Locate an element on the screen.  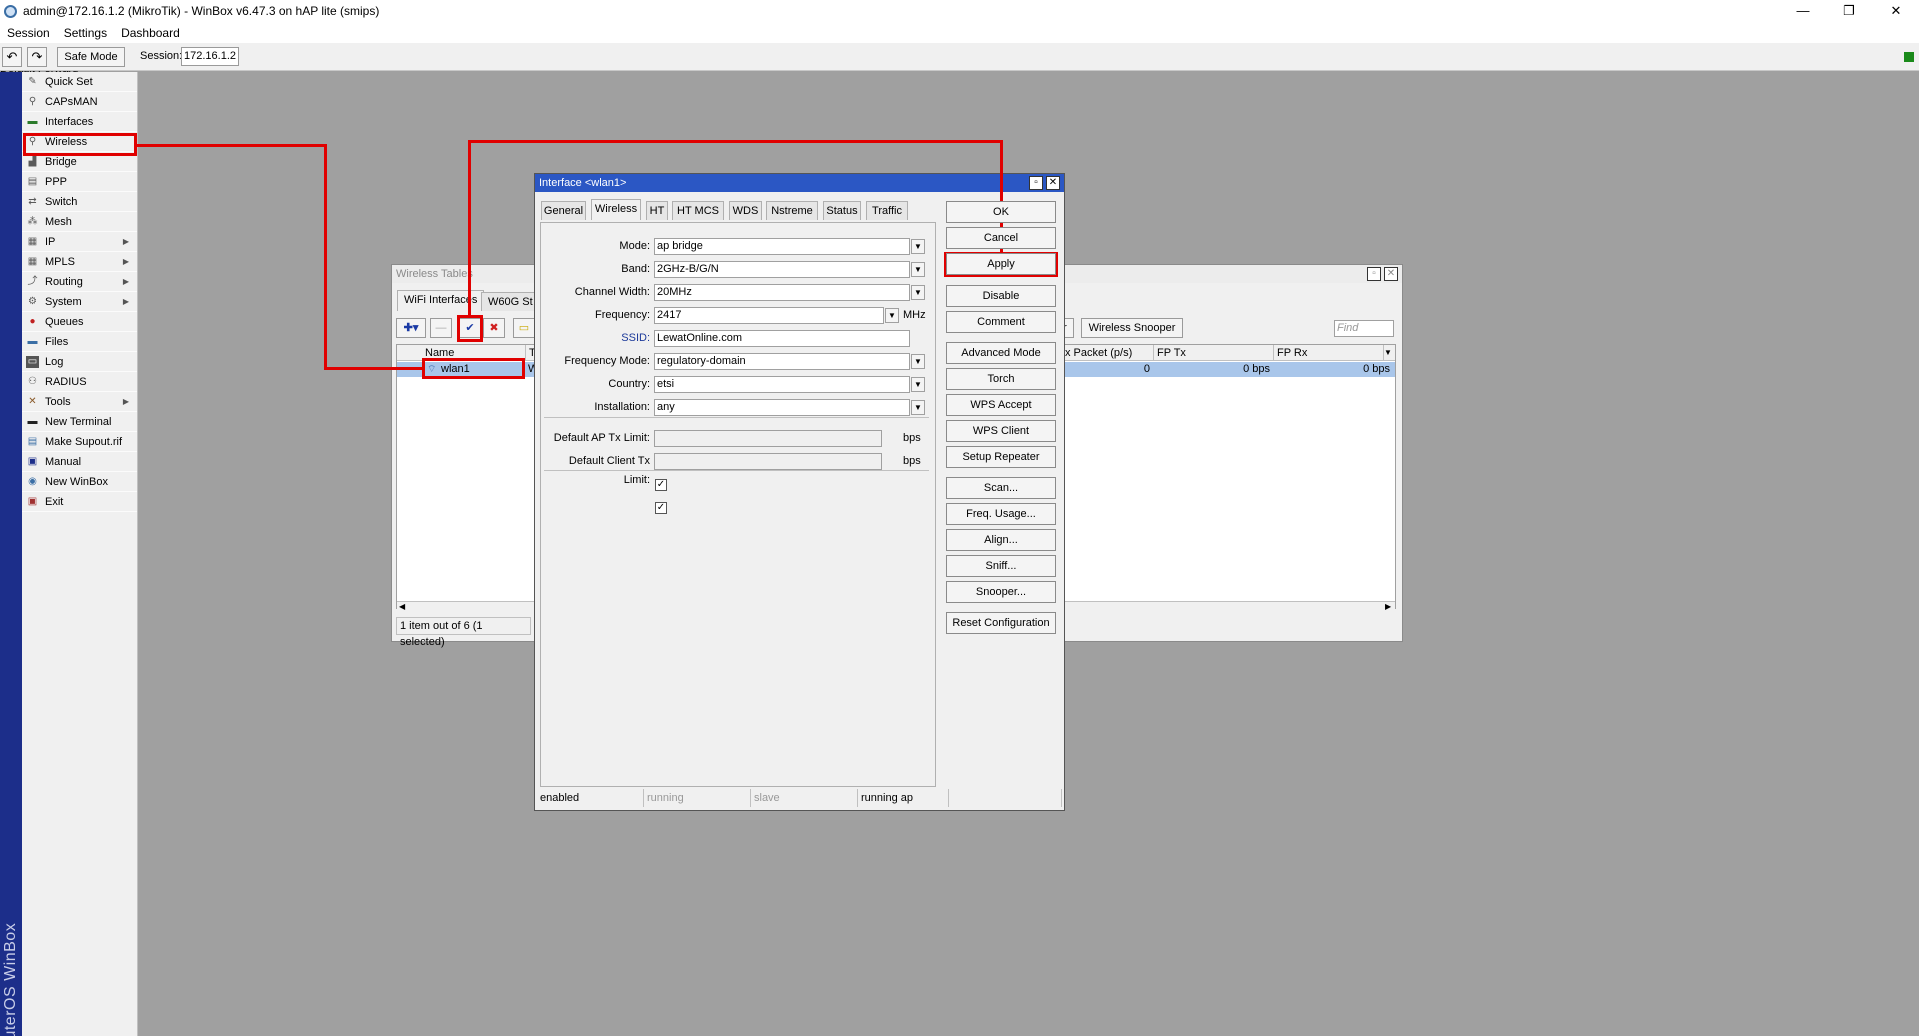
dialog-maximize-icon: ▫ is located at coordinates (1036, 183).